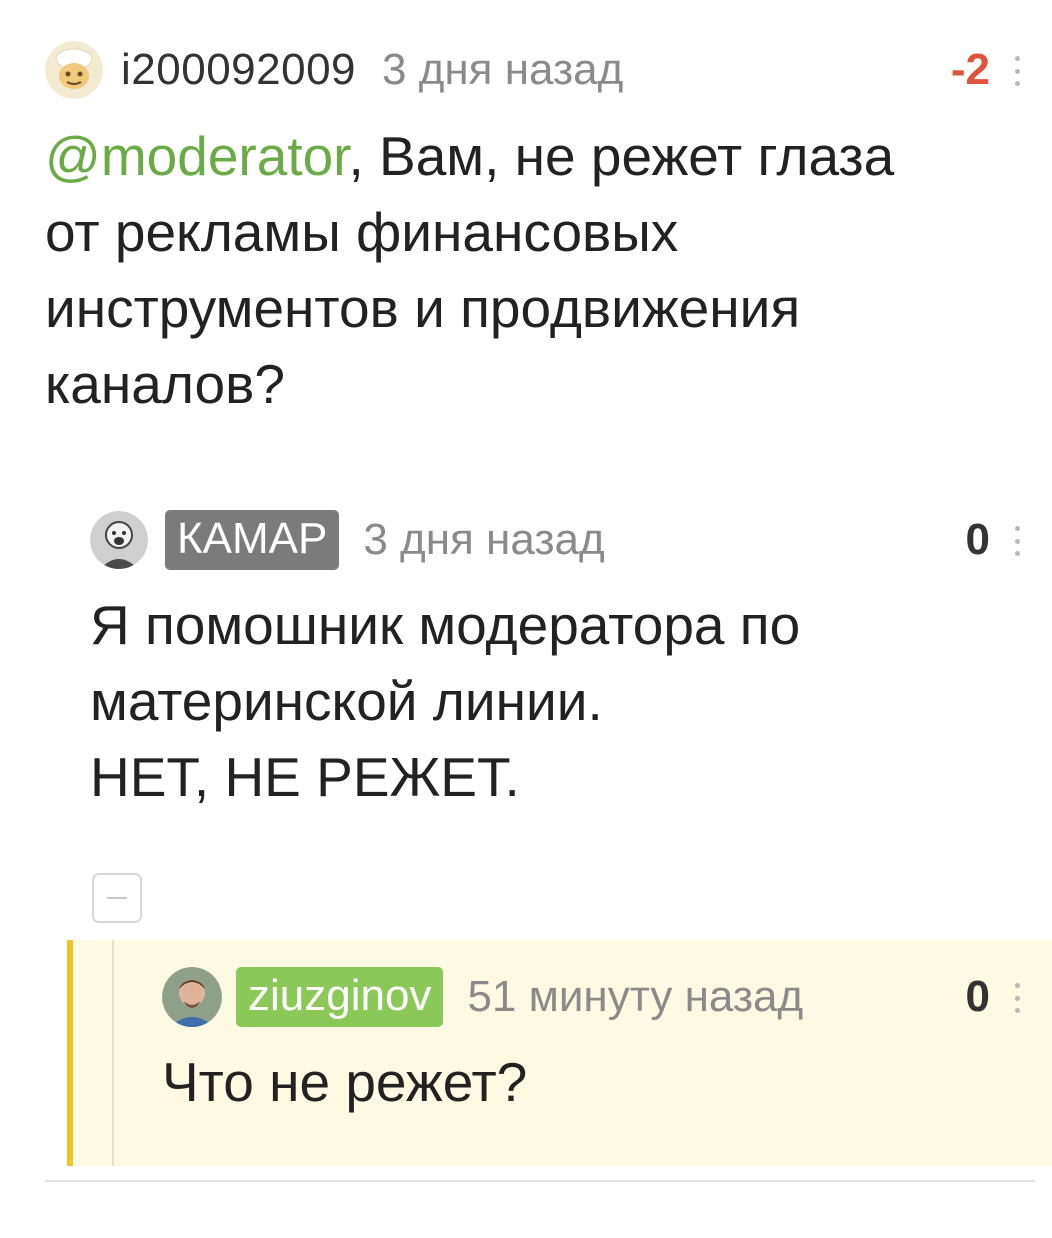 Image resolution: width=1052 pixels, height=1238 pixels. I want to click on user-mention: @moderator, so click(196, 156).